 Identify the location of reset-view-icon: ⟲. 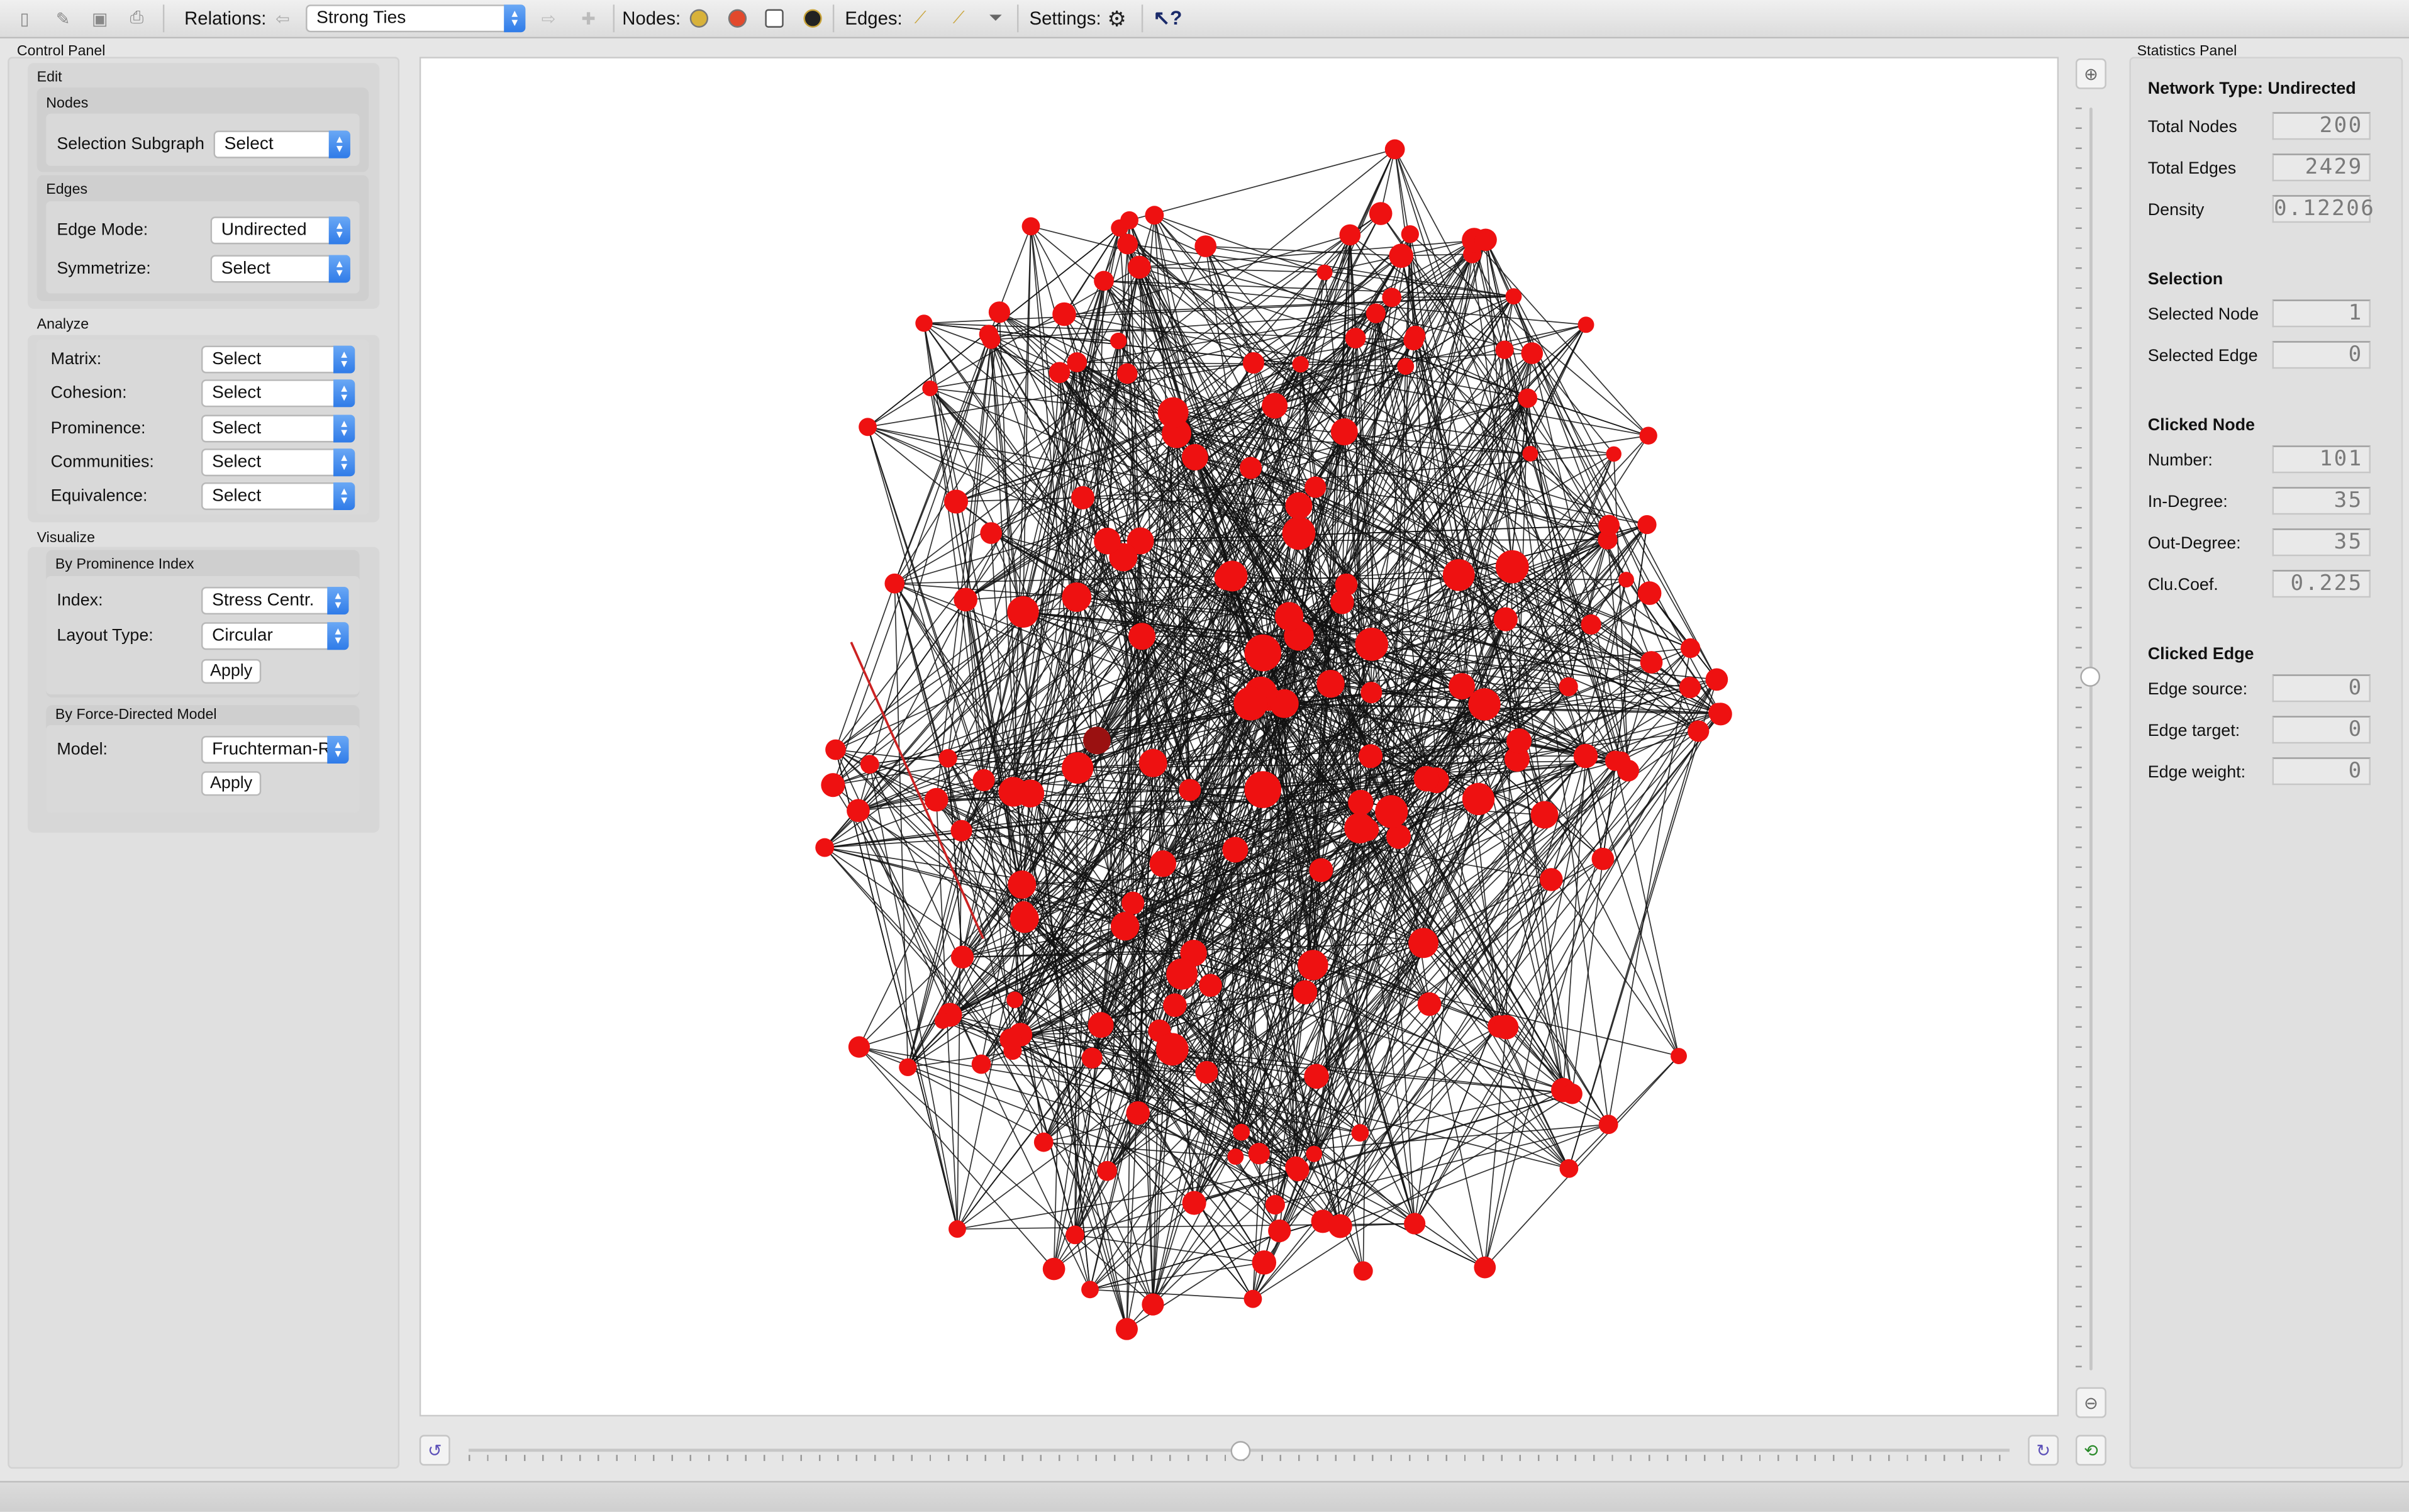
(2091, 1450).